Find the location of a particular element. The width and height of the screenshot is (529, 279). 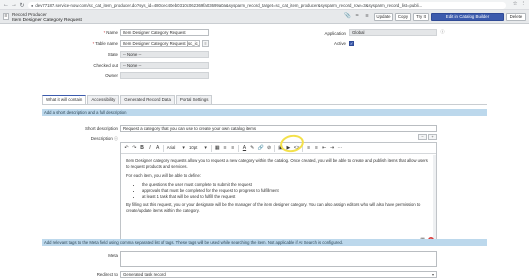

table-icon: ▦ is located at coordinates (217, 148).